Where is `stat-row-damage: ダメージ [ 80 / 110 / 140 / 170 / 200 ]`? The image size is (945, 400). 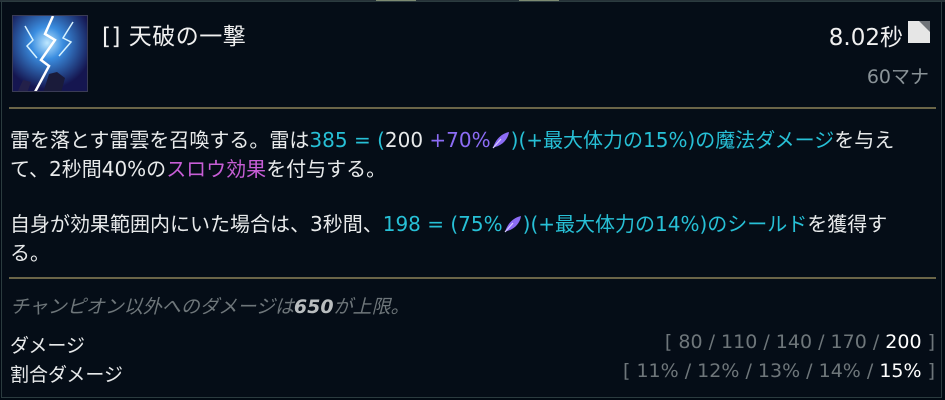 stat-row-damage: ダメージ [ 80 / 110 / 140 / 170 / 200 ] is located at coordinates (472, 345).